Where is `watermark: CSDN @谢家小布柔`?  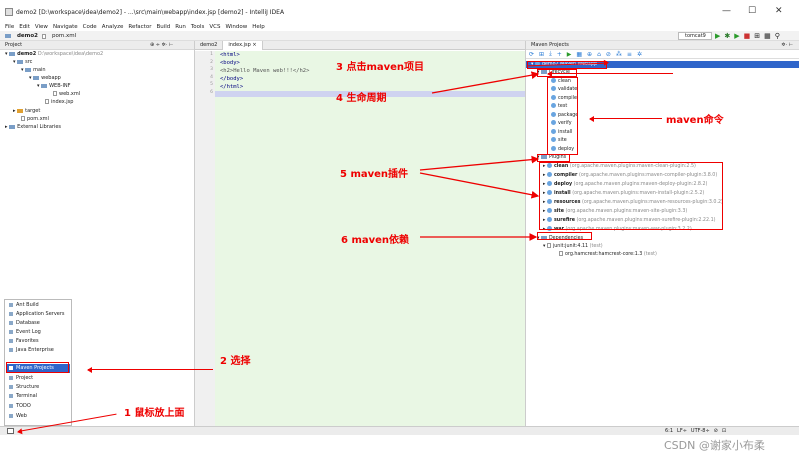
watermark: CSDN @谢家小布柔 is located at coordinates (714, 445).